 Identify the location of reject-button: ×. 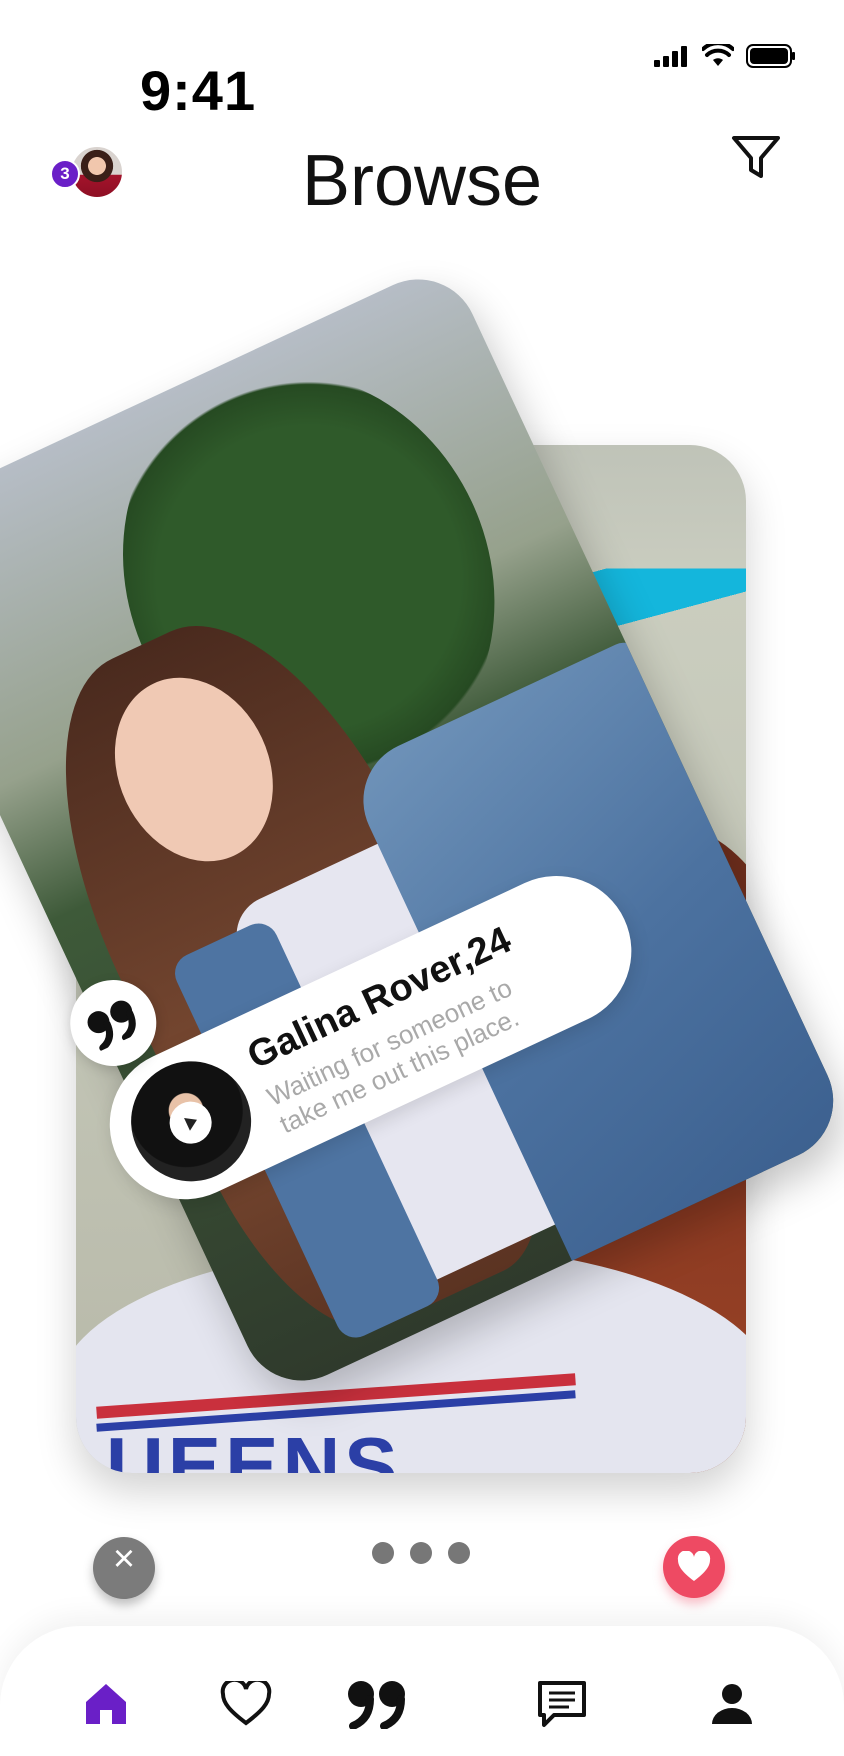
(124, 1568).